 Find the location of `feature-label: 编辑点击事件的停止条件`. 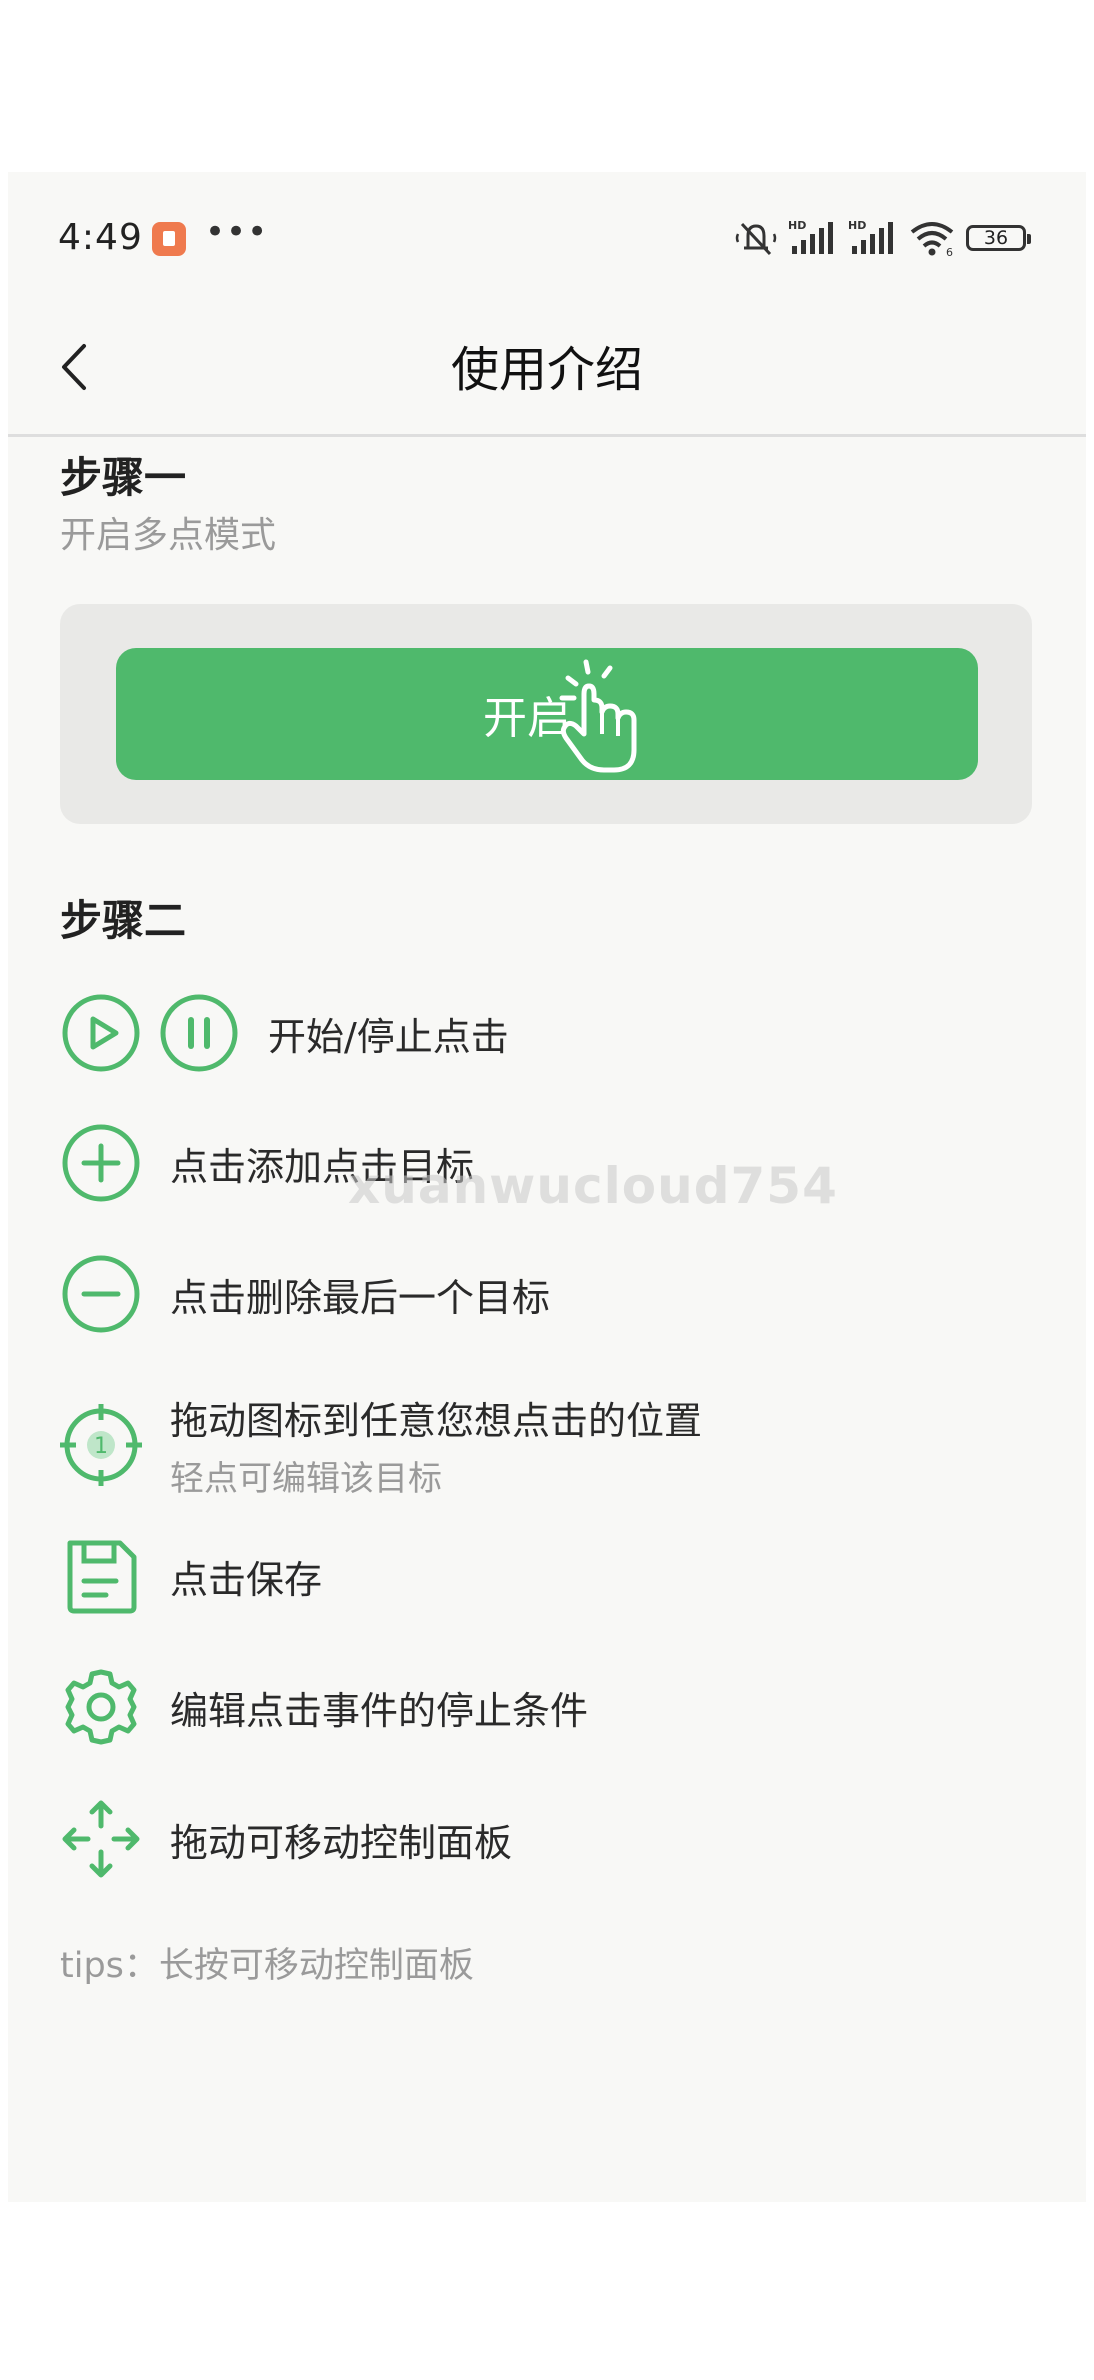

feature-label: 编辑点击事件的停止条件 is located at coordinates (379, 1710).